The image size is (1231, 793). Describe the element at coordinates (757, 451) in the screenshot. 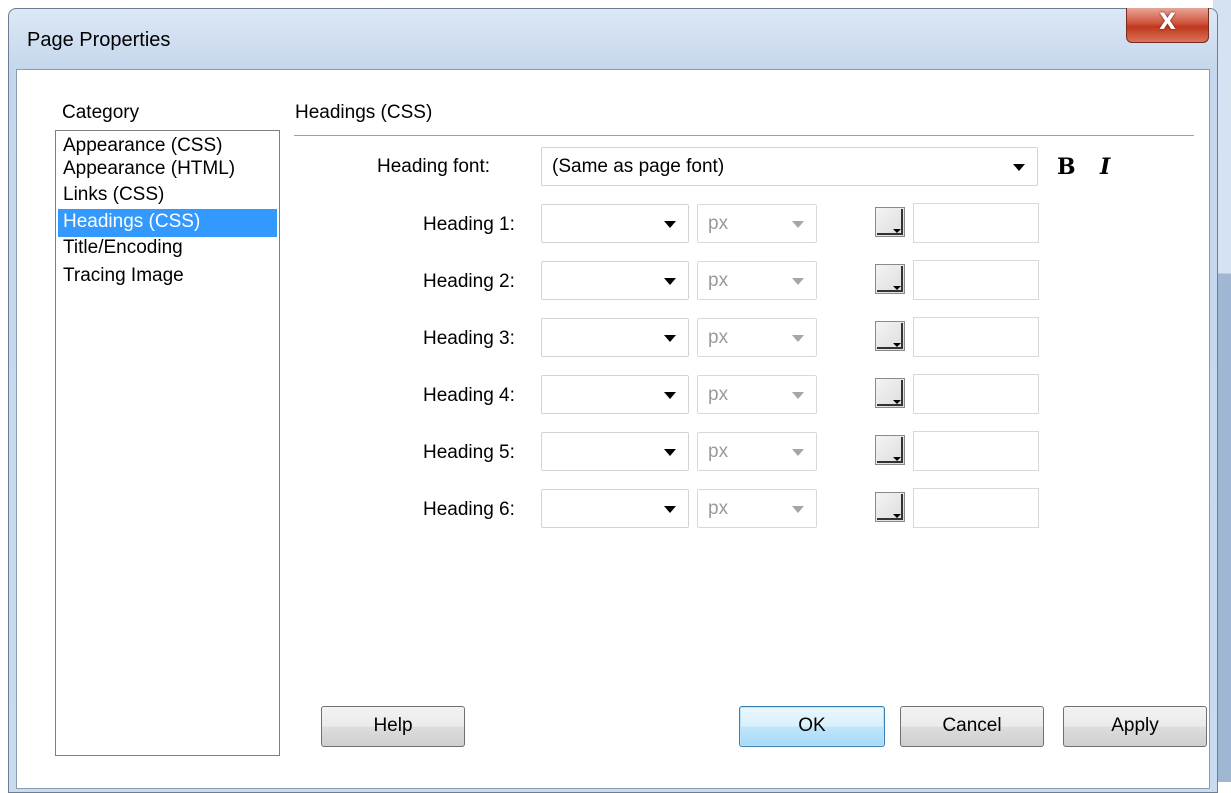

I see `heading-5-unit-select: px` at that location.